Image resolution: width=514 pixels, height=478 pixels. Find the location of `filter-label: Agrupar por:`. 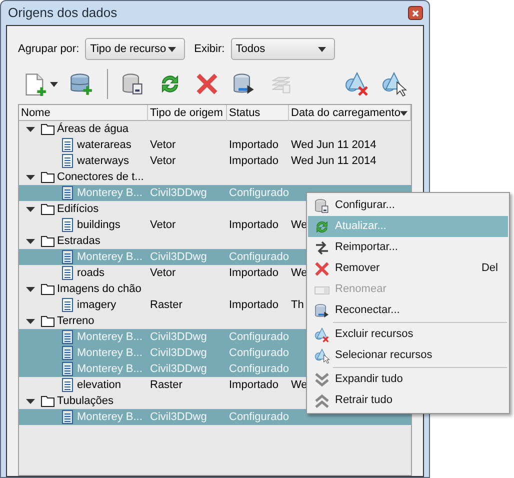

filter-label: Agrupar por: is located at coordinates (49, 49).